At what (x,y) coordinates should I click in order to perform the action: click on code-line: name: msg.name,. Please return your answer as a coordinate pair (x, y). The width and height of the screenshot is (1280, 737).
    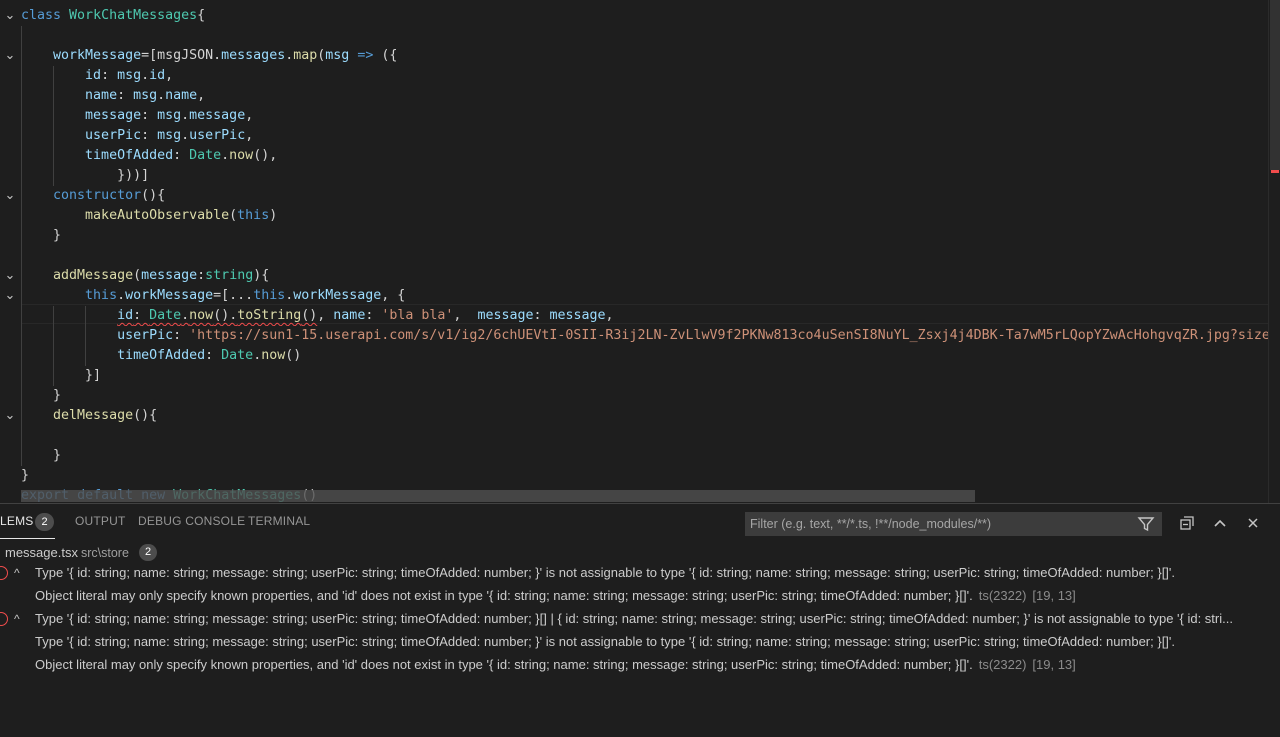
    Looking at the image, I should click on (634, 96).